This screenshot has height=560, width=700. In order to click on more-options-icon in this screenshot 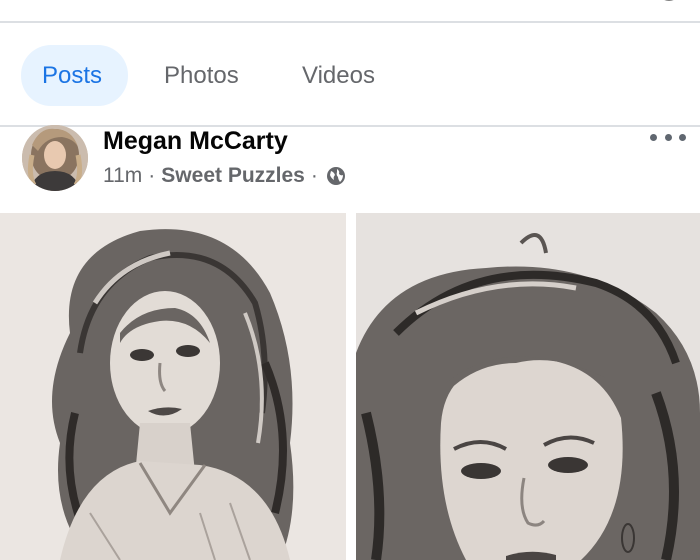, I will do `click(668, 137)`.